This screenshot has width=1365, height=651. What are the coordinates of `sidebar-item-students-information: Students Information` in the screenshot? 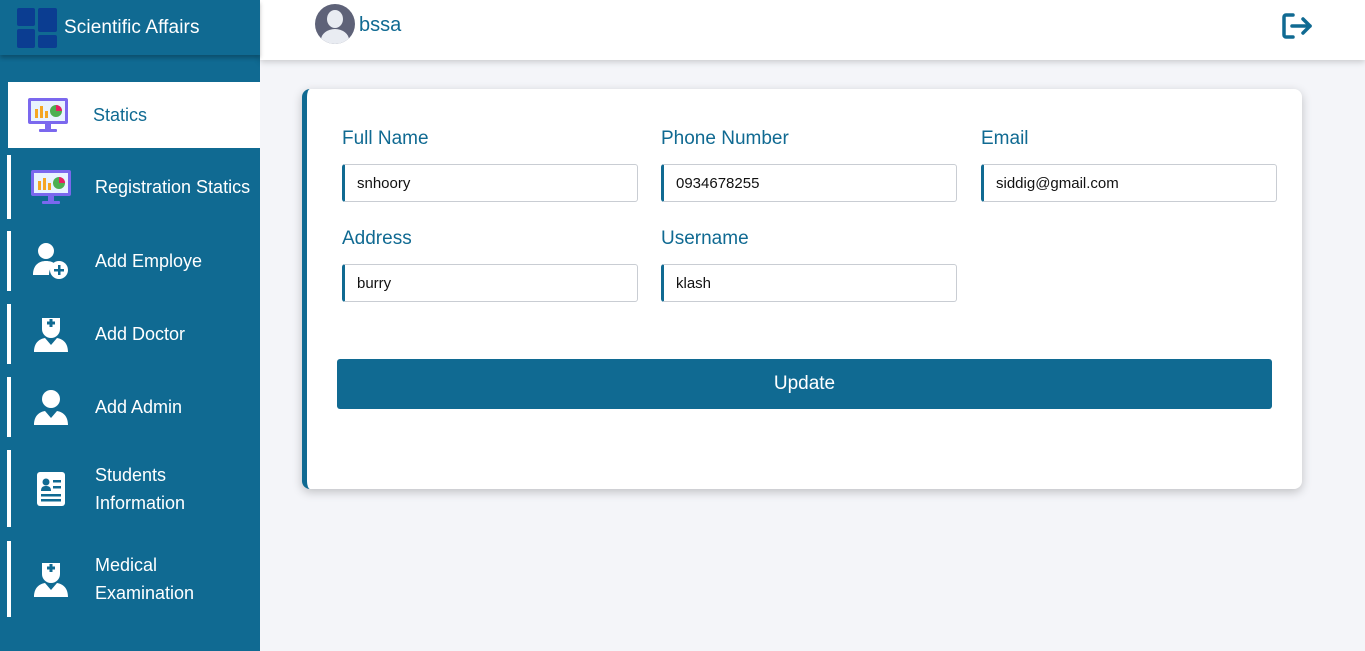 It's located at (133, 488).